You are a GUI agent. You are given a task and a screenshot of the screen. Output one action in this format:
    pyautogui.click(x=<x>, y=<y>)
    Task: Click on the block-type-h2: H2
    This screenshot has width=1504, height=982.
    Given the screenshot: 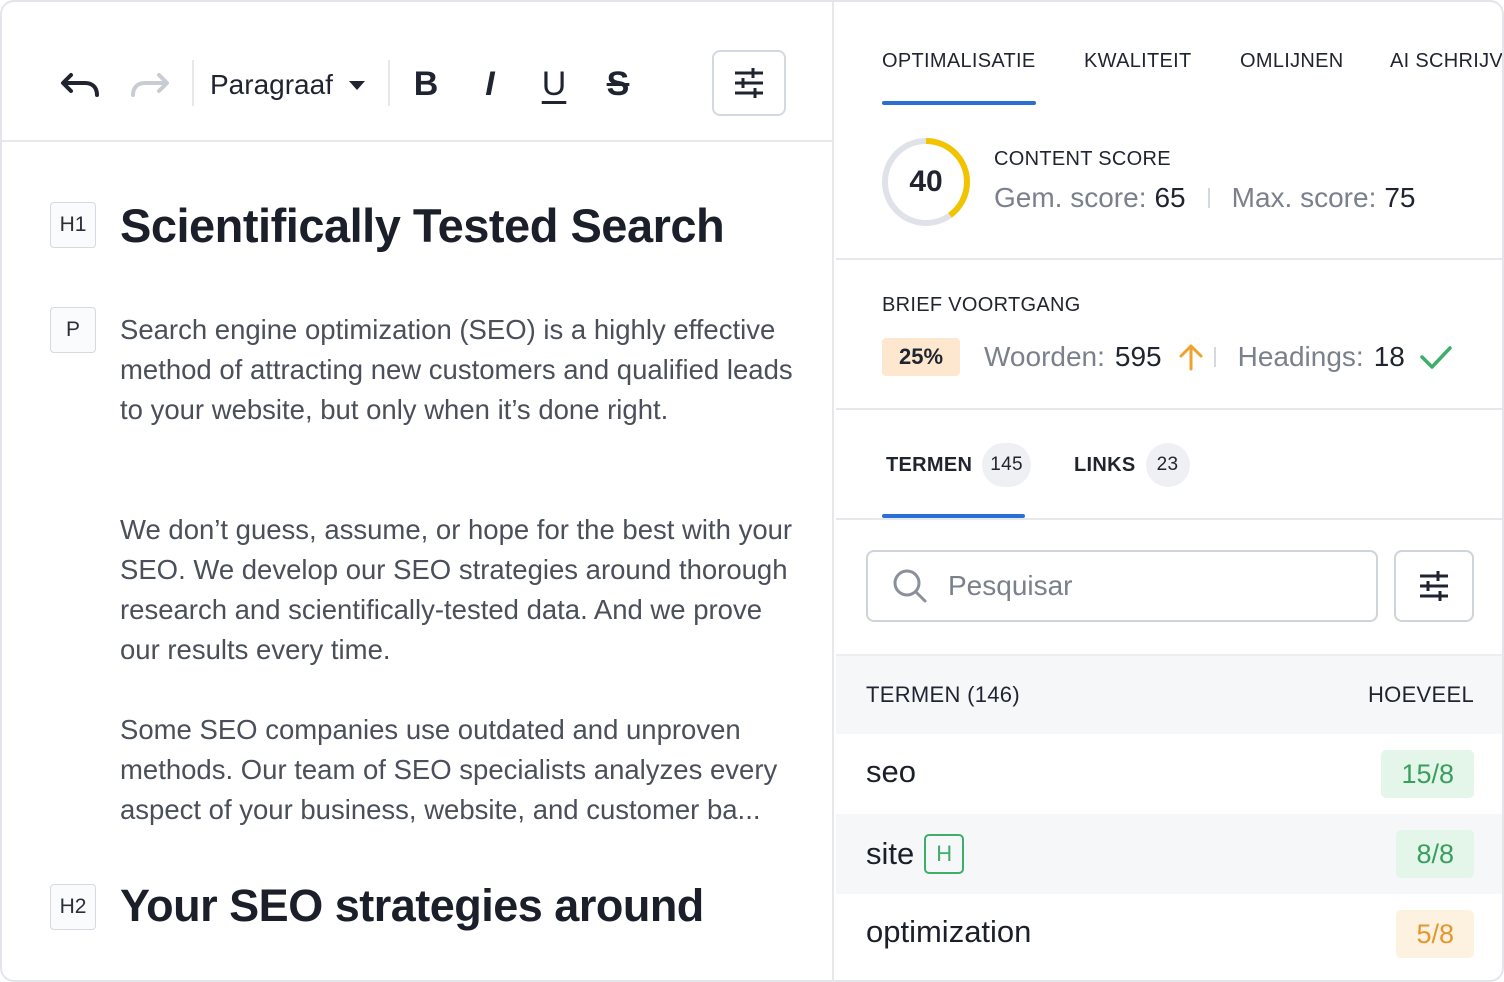 What is the action you would take?
    pyautogui.click(x=73, y=907)
    